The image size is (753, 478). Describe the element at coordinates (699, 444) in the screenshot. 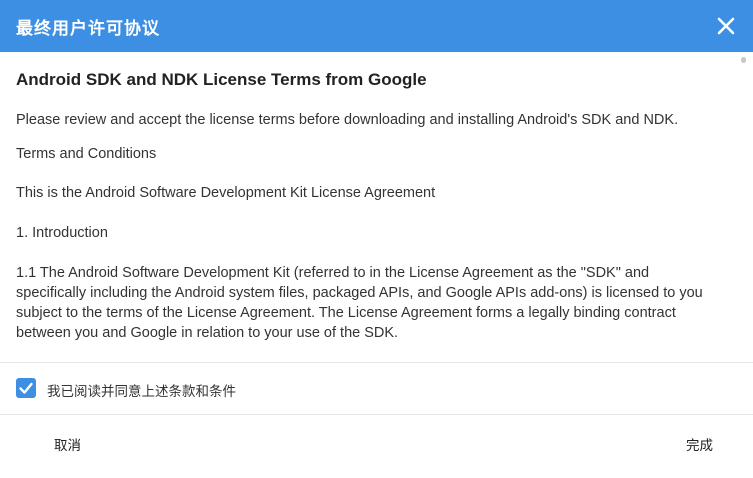

I see `done-button: 完成` at that location.